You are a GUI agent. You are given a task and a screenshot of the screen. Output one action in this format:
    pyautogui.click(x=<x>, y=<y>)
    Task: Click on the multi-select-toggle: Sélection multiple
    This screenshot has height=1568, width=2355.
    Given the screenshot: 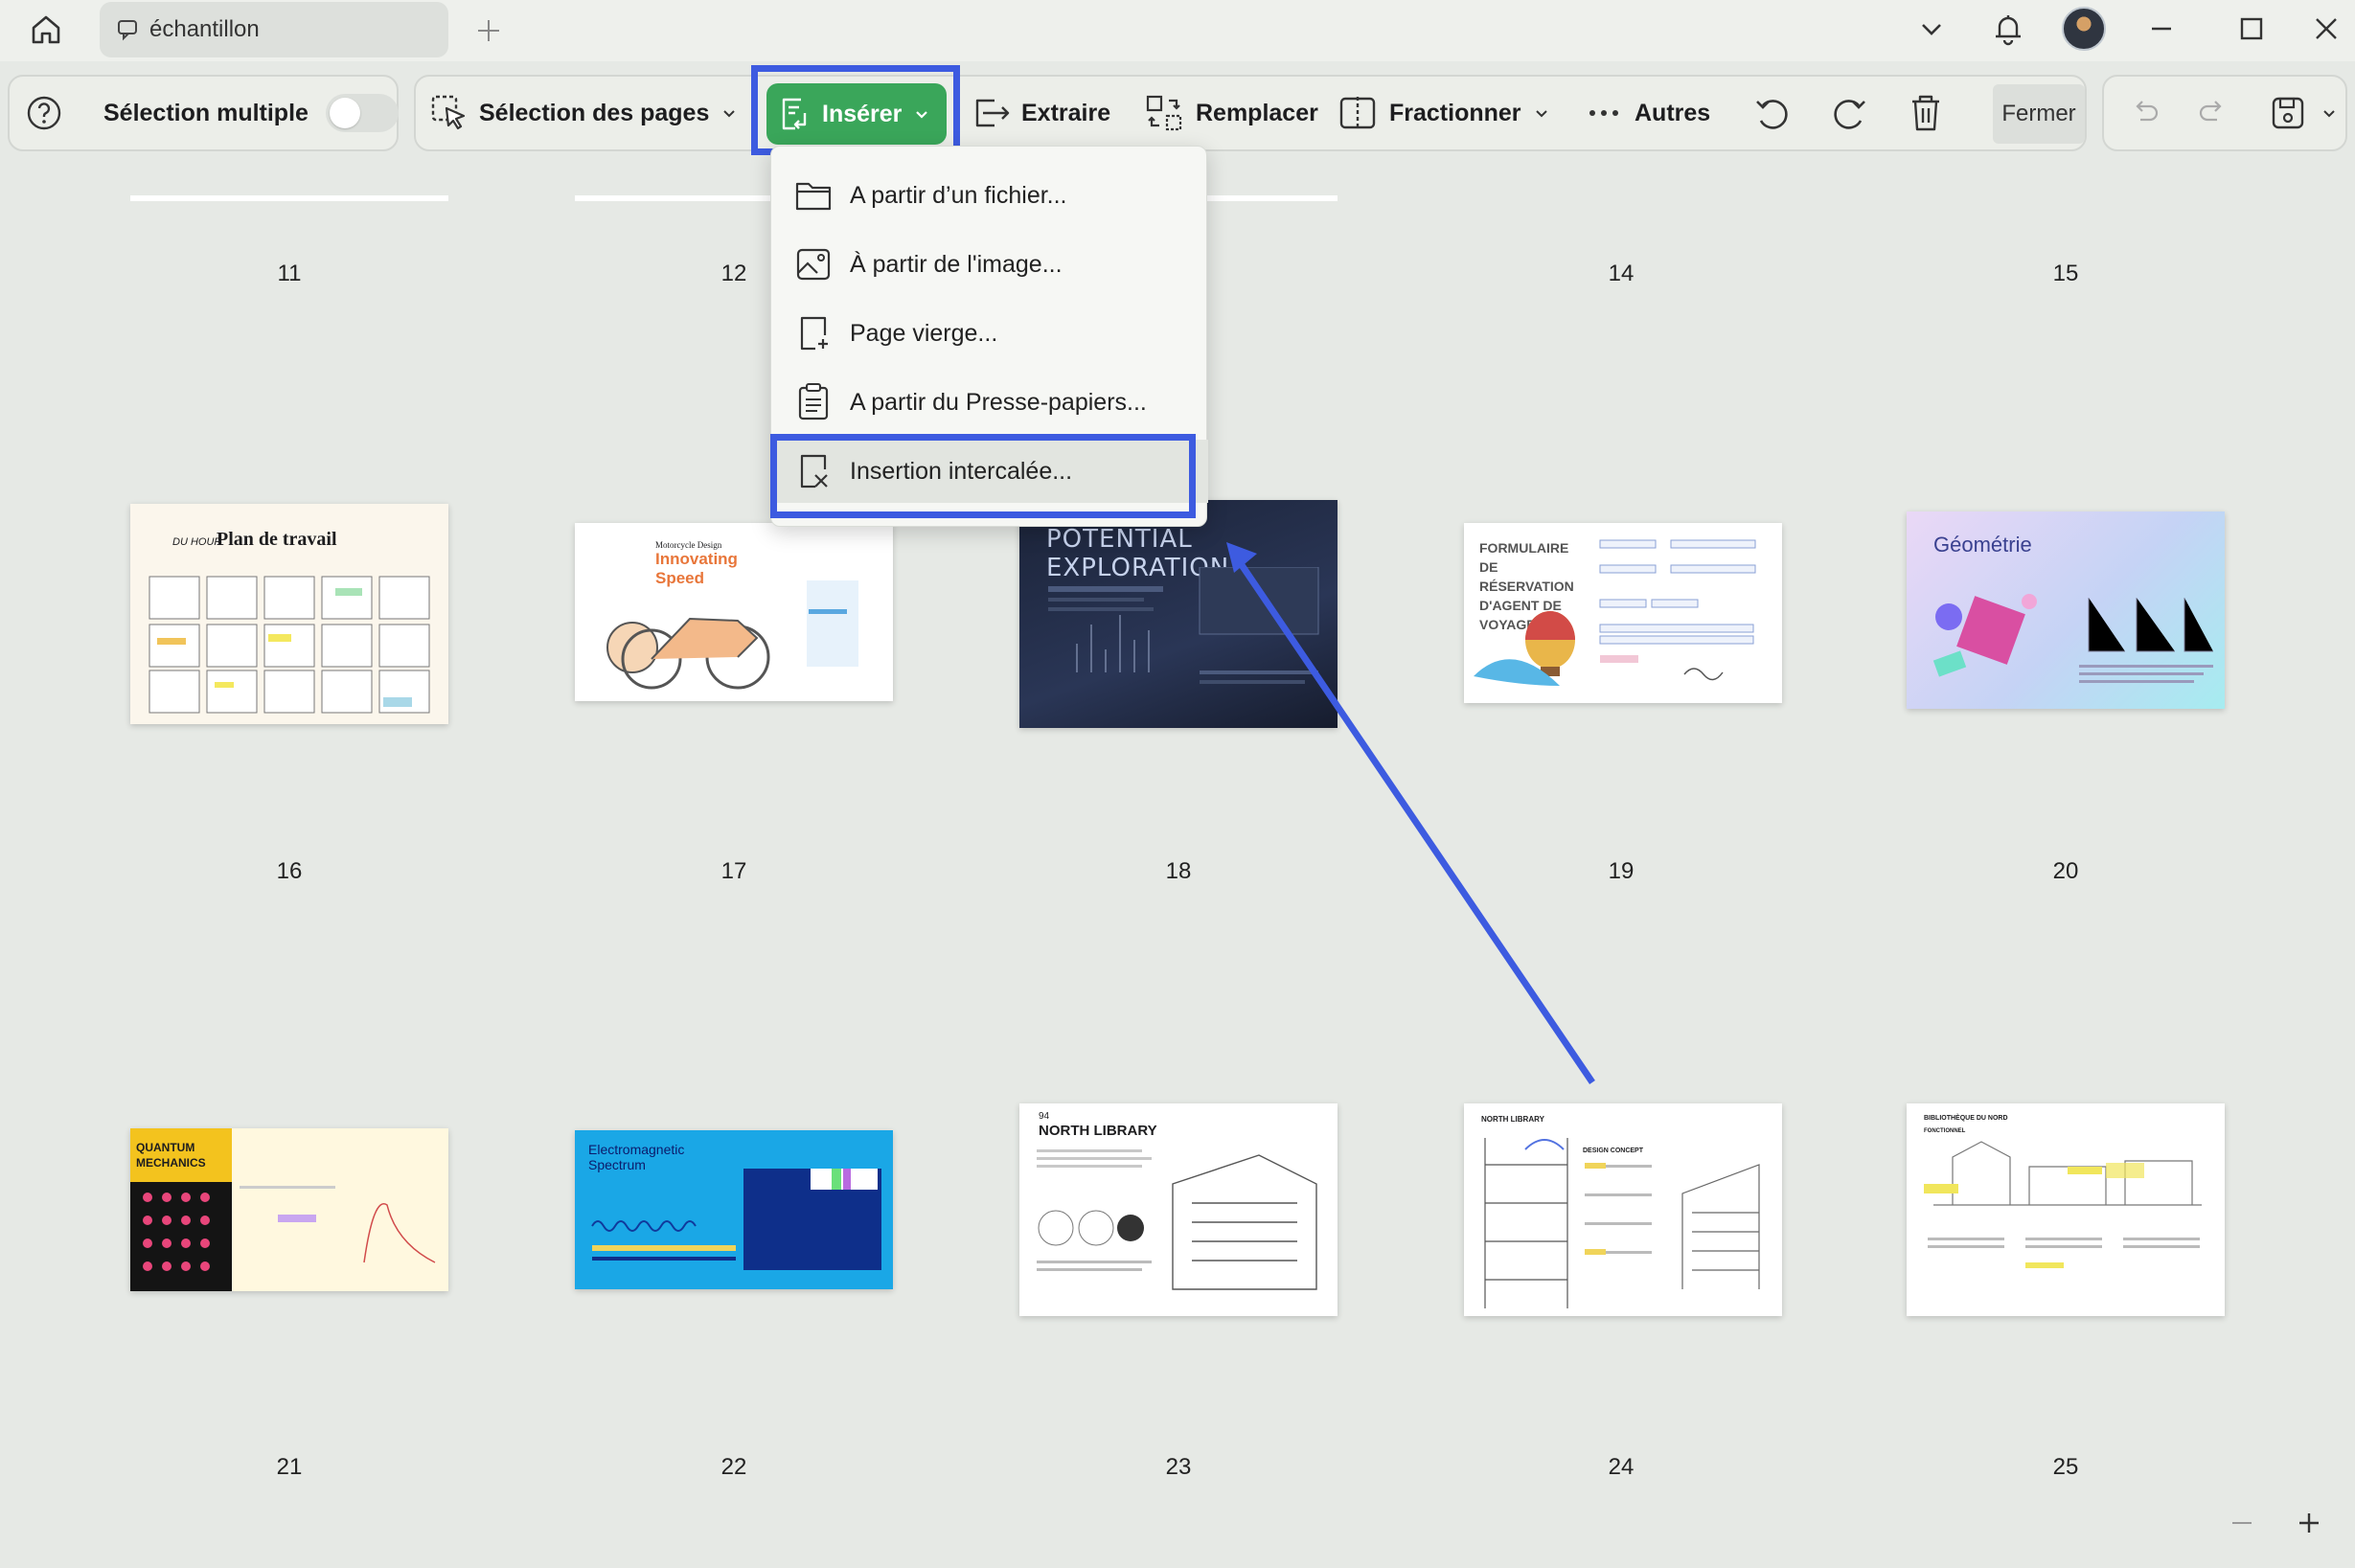 What is the action you would take?
    pyautogui.click(x=251, y=113)
    